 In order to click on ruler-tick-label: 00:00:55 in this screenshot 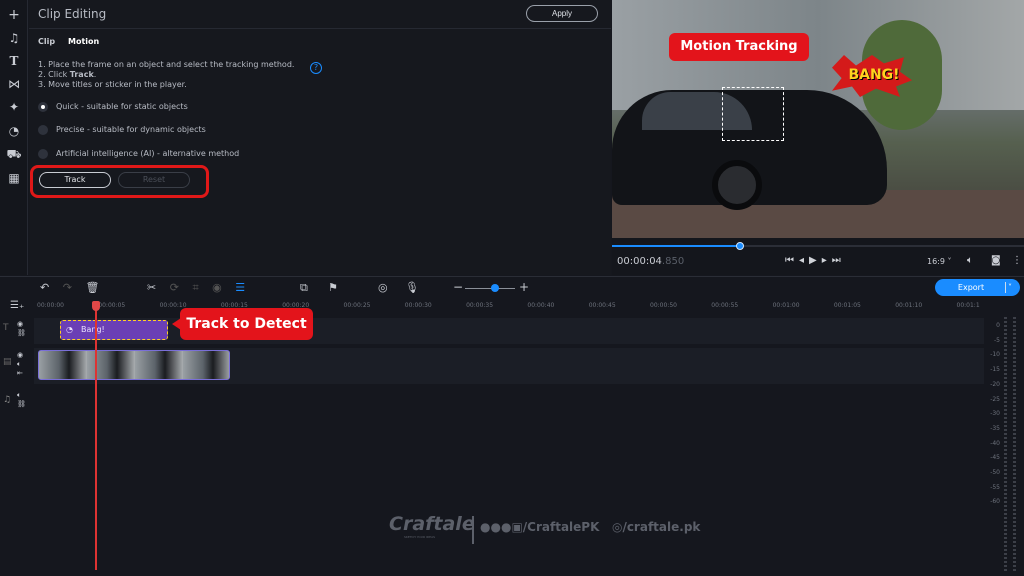, I will do `click(725, 305)`.